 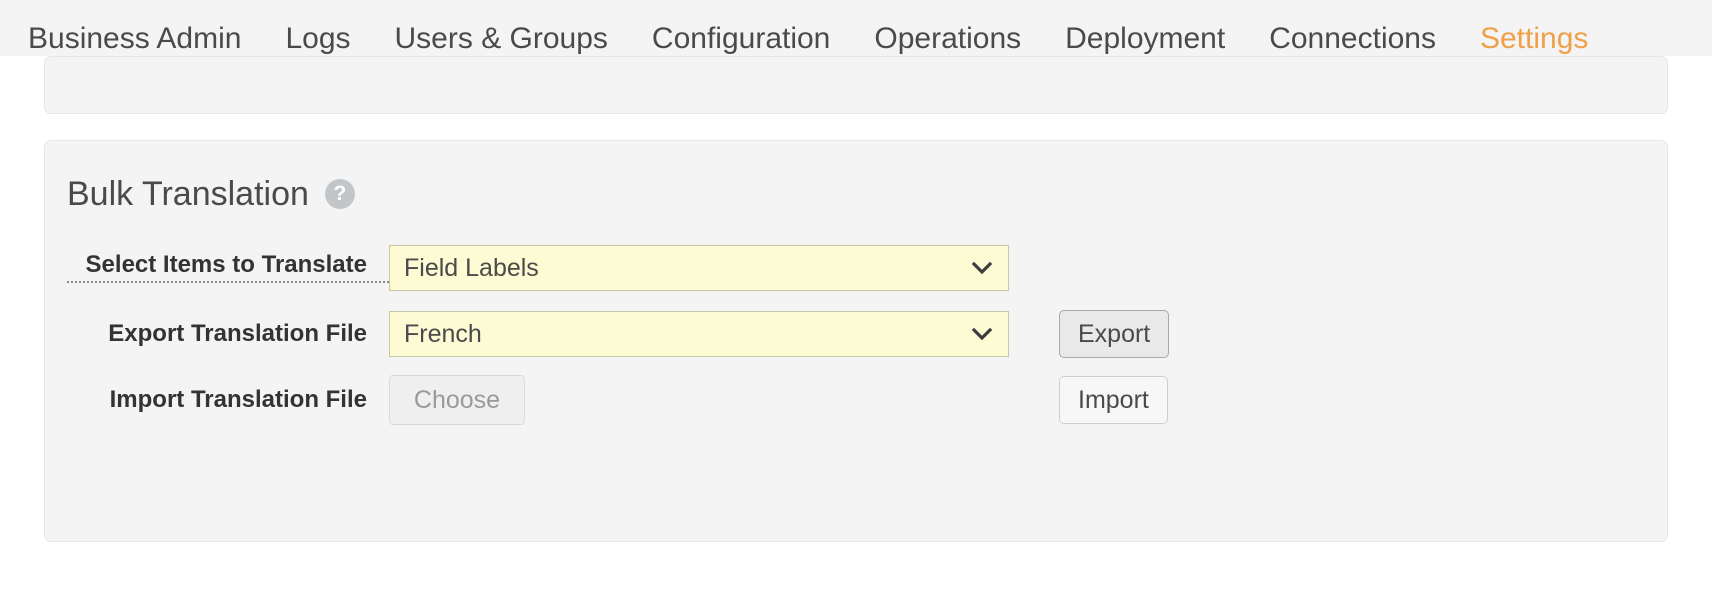 I want to click on export-language-value: French, so click(x=443, y=334).